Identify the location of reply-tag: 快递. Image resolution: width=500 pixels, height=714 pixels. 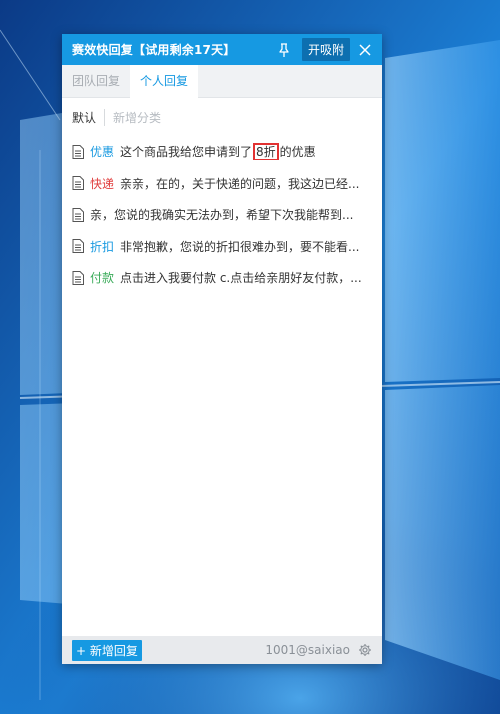
(102, 183).